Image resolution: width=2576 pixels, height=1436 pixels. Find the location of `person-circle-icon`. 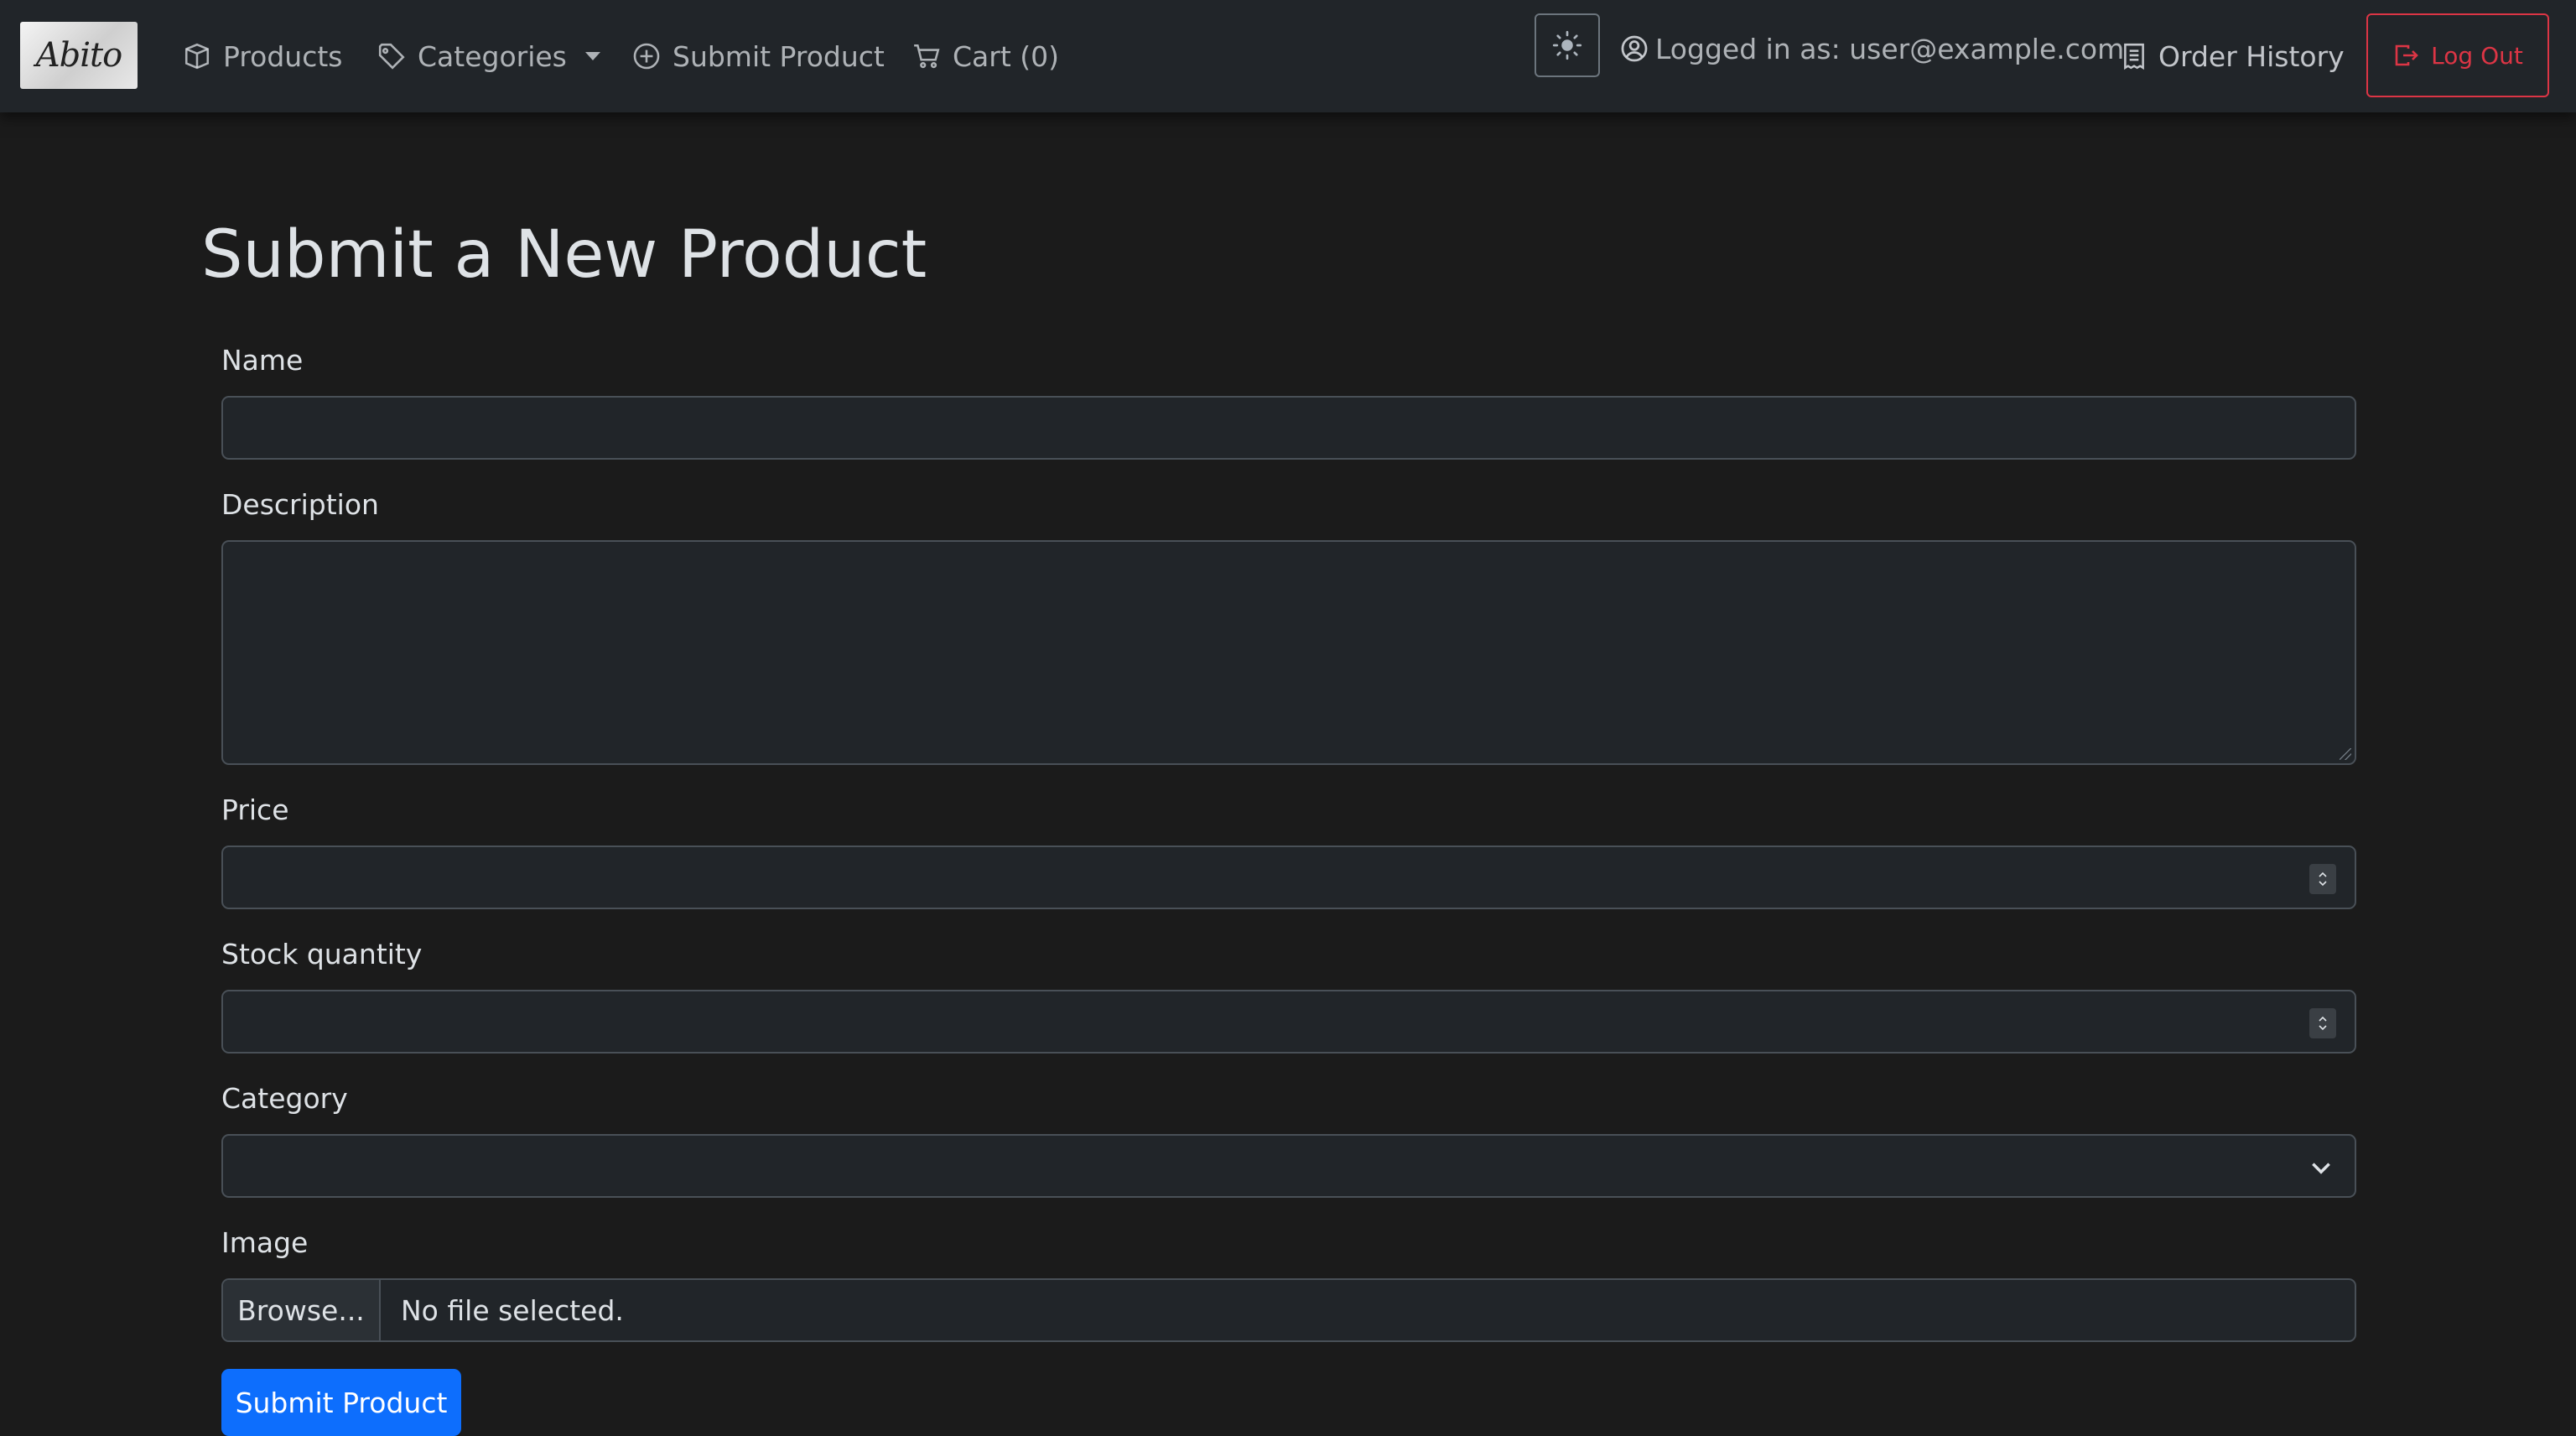

person-circle-icon is located at coordinates (1634, 48).